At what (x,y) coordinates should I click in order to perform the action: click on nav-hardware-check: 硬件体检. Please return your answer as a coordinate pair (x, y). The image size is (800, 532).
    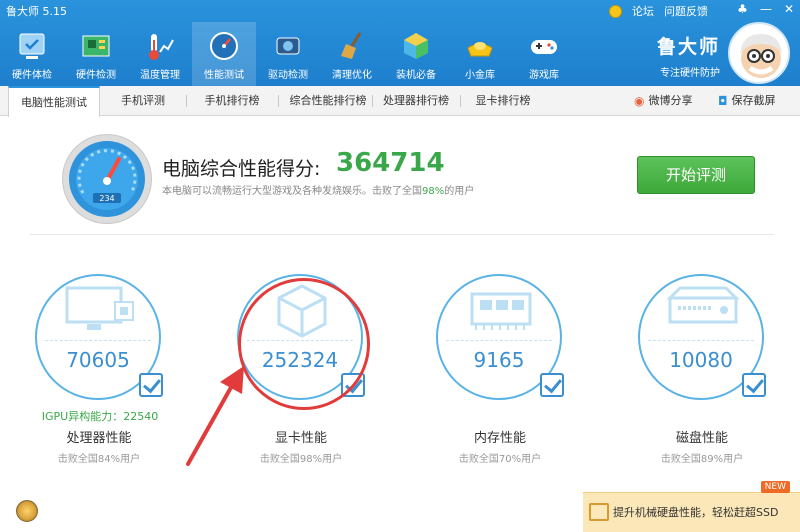
    Looking at the image, I should click on (32, 54).